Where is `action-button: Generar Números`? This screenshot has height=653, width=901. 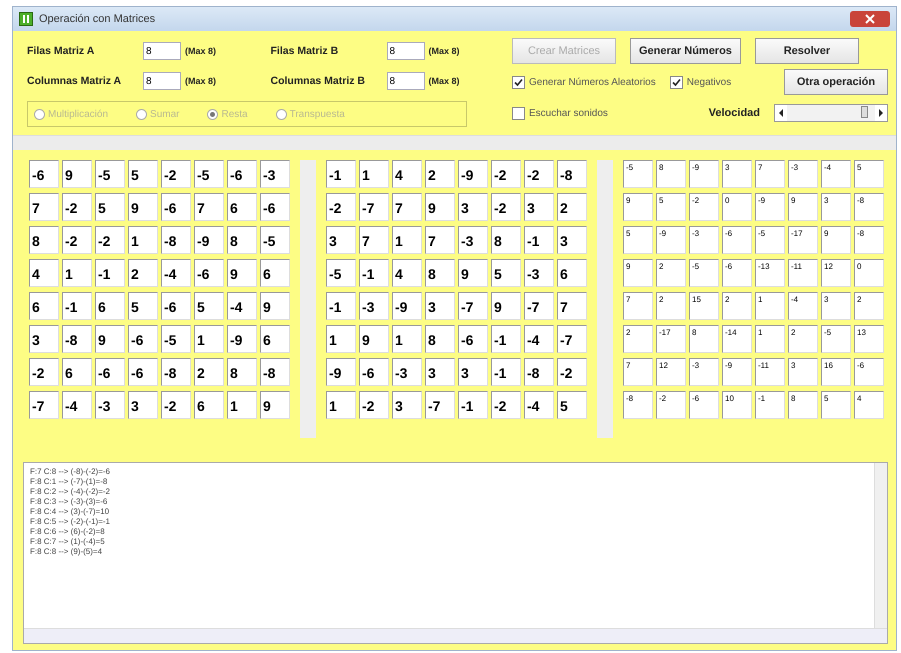
action-button: Generar Números is located at coordinates (685, 51).